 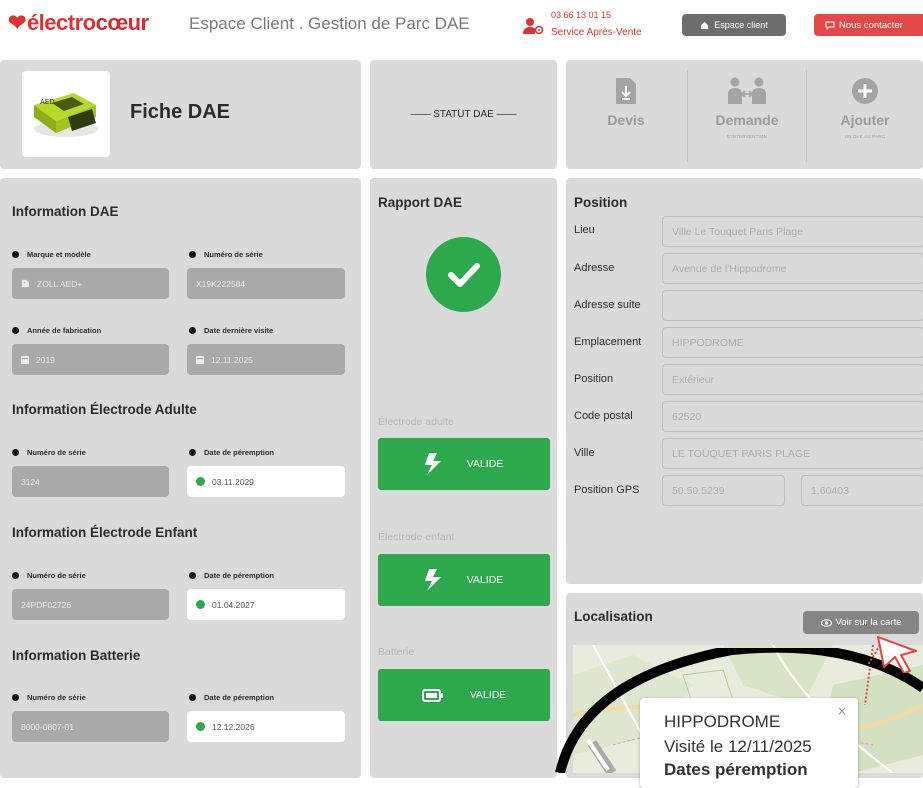 What do you see at coordinates (747, 90) in the screenshot?
I see `technician-icon` at bounding box center [747, 90].